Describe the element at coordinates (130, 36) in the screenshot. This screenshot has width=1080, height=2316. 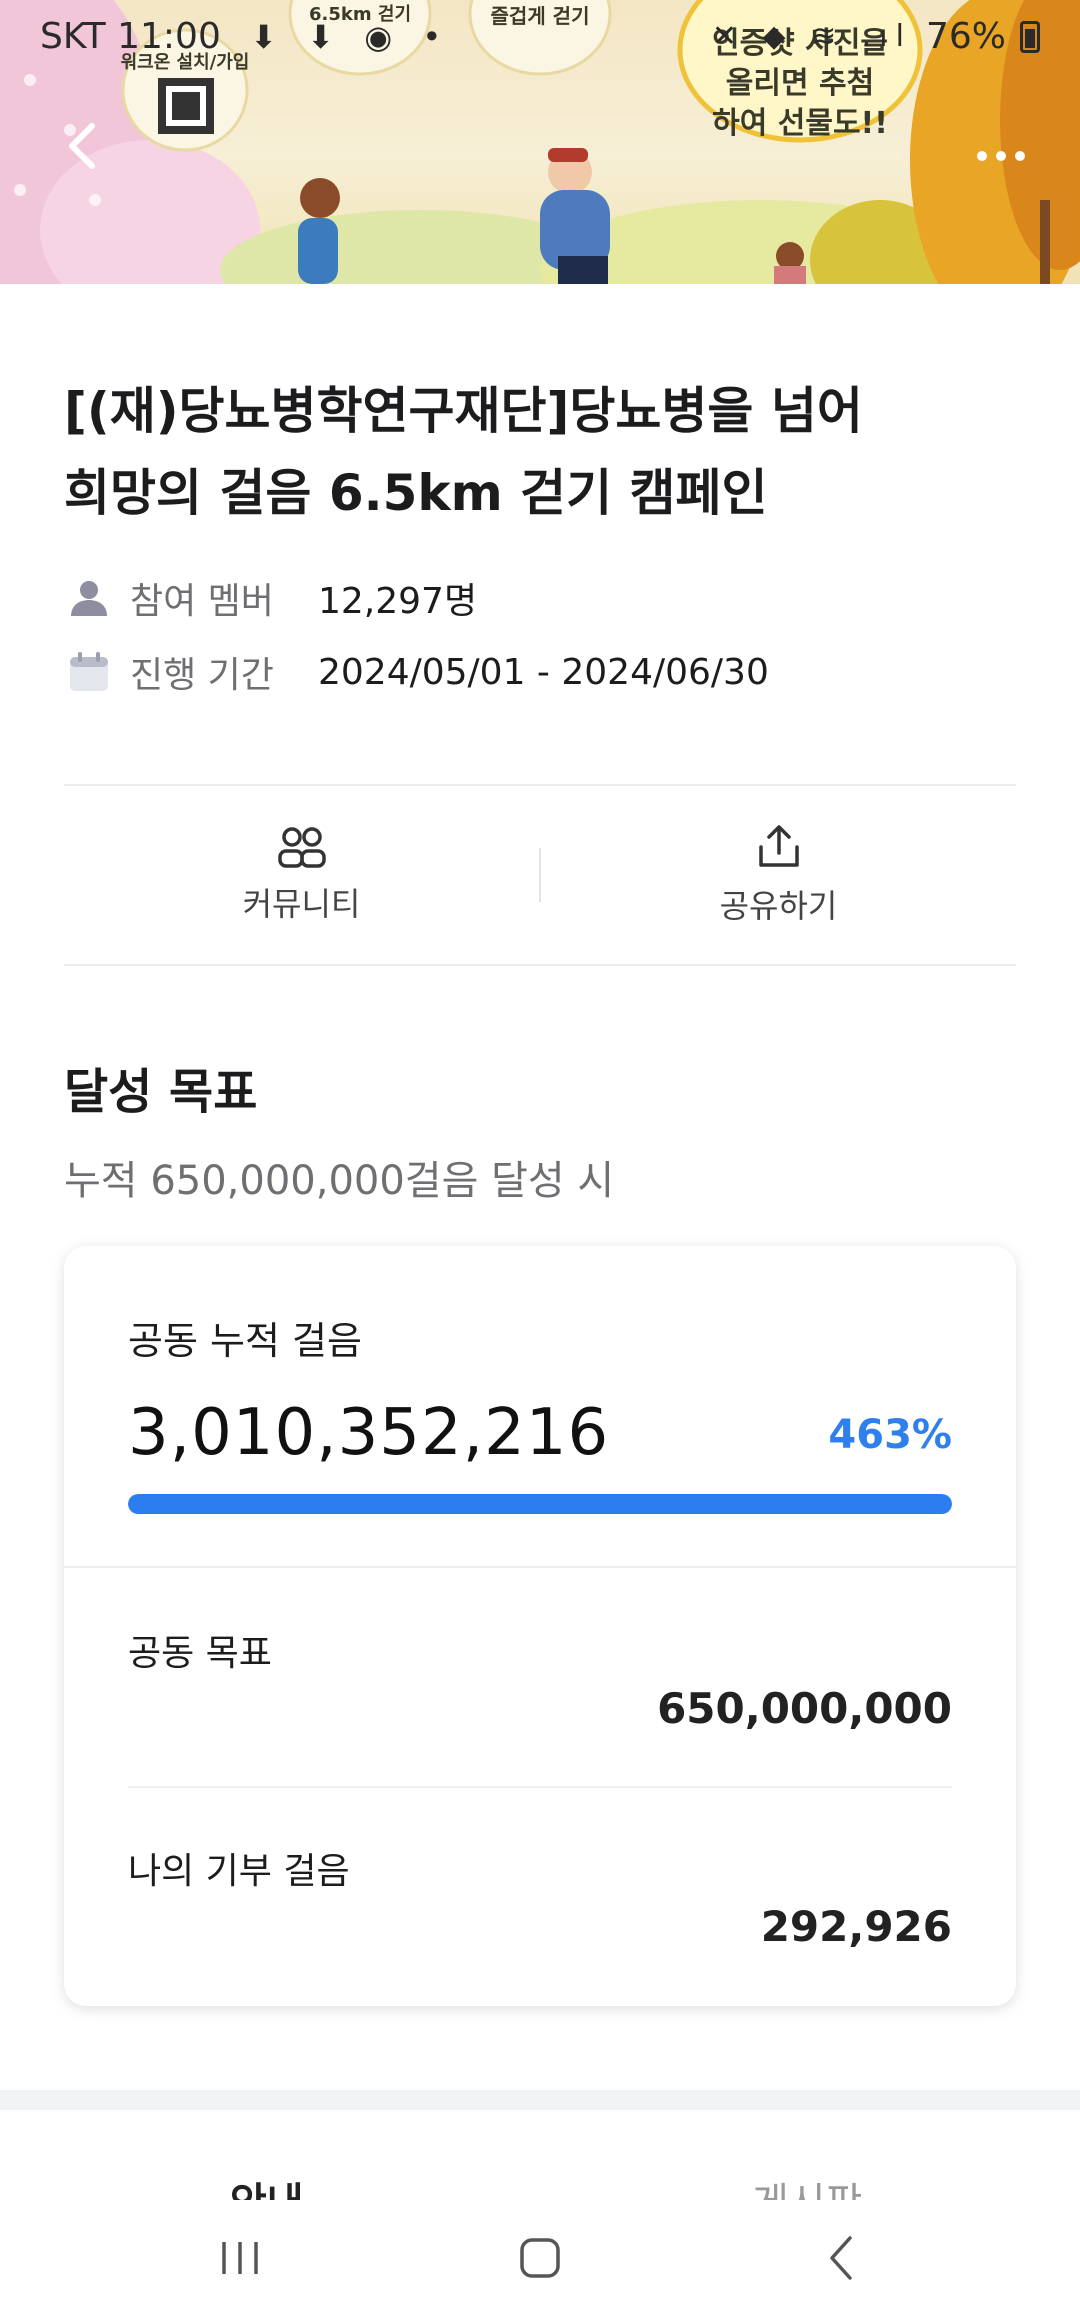
I see `carrier-time: SKT 11:00` at that location.